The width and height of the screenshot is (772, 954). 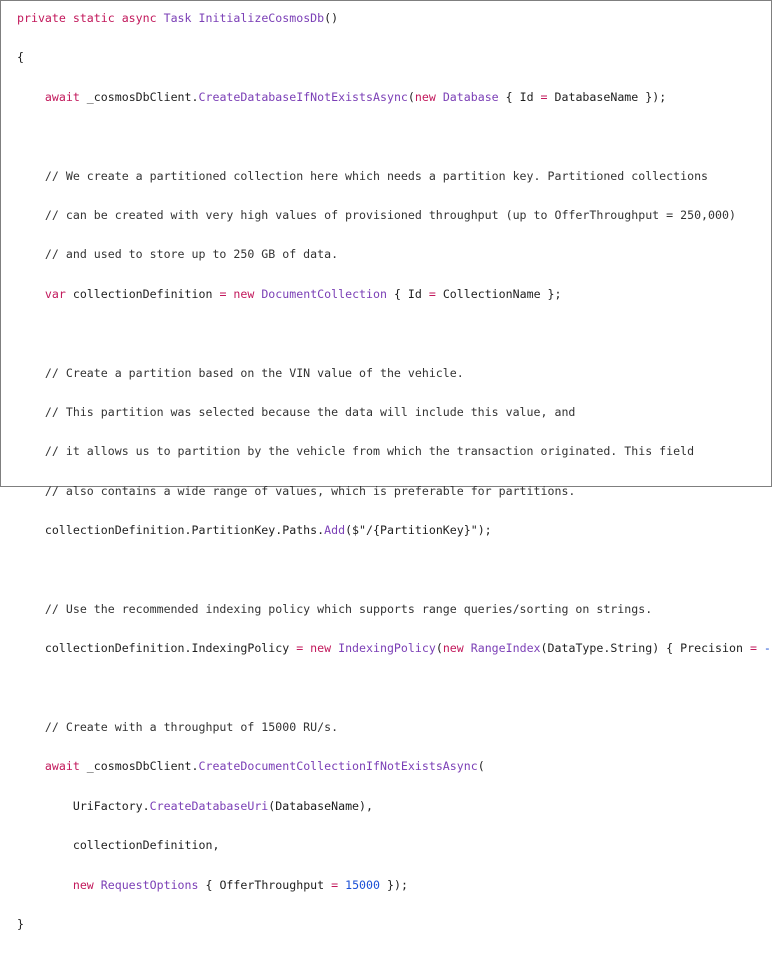 I want to click on code-line: }, so click(x=394, y=925).